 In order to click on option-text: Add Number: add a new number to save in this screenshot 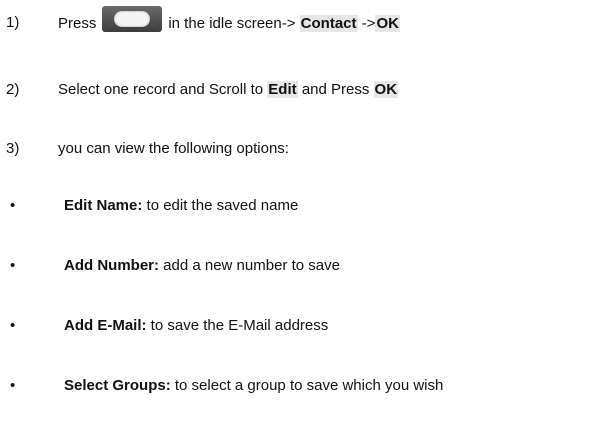, I will do `click(202, 266)`.